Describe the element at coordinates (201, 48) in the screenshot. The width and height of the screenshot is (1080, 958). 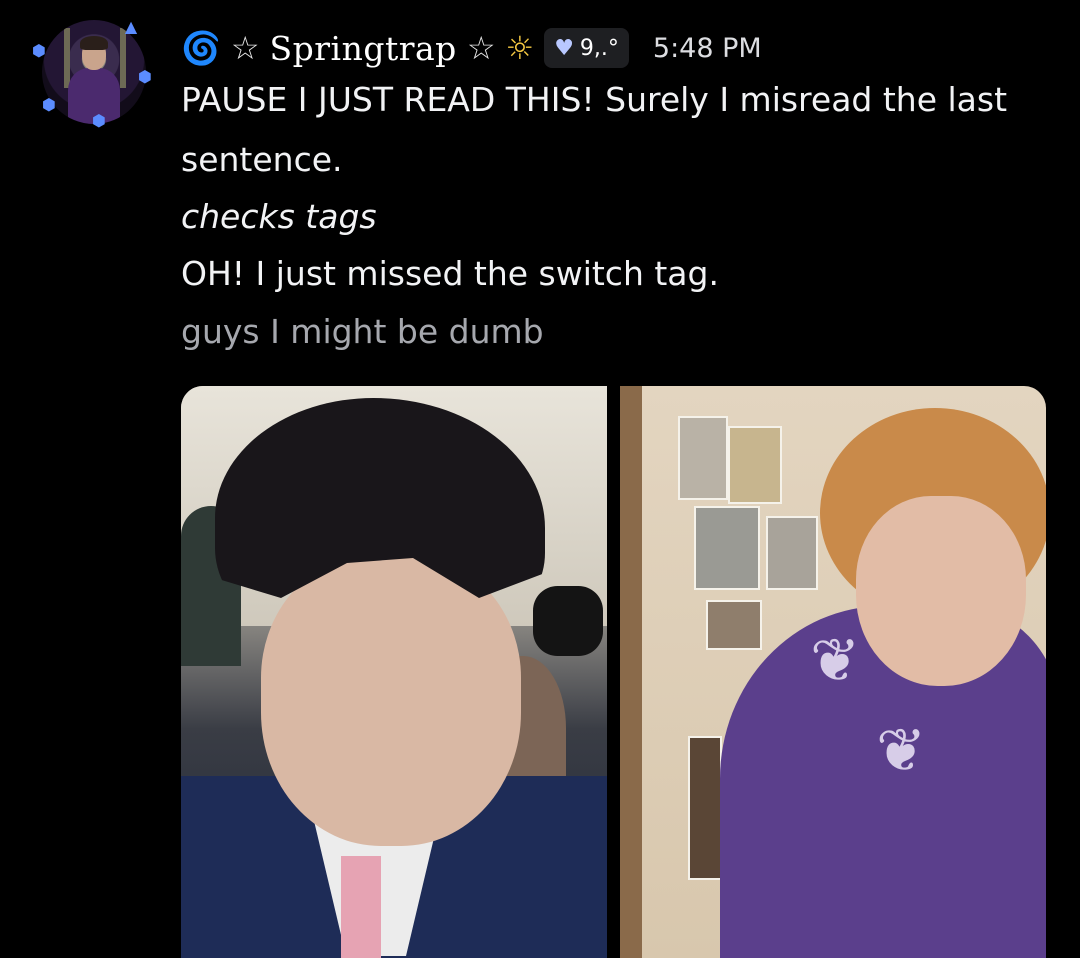
I see `cyclone-icon: 🌀` at that location.